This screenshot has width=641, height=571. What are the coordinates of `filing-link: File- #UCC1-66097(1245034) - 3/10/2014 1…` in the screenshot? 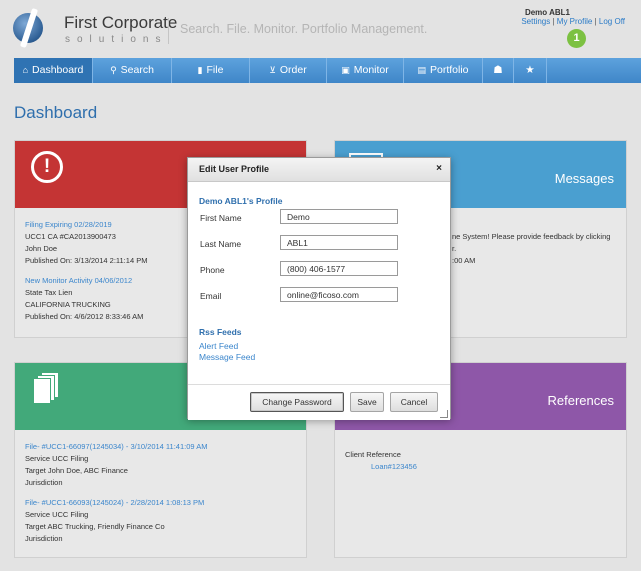 It's located at (116, 447).